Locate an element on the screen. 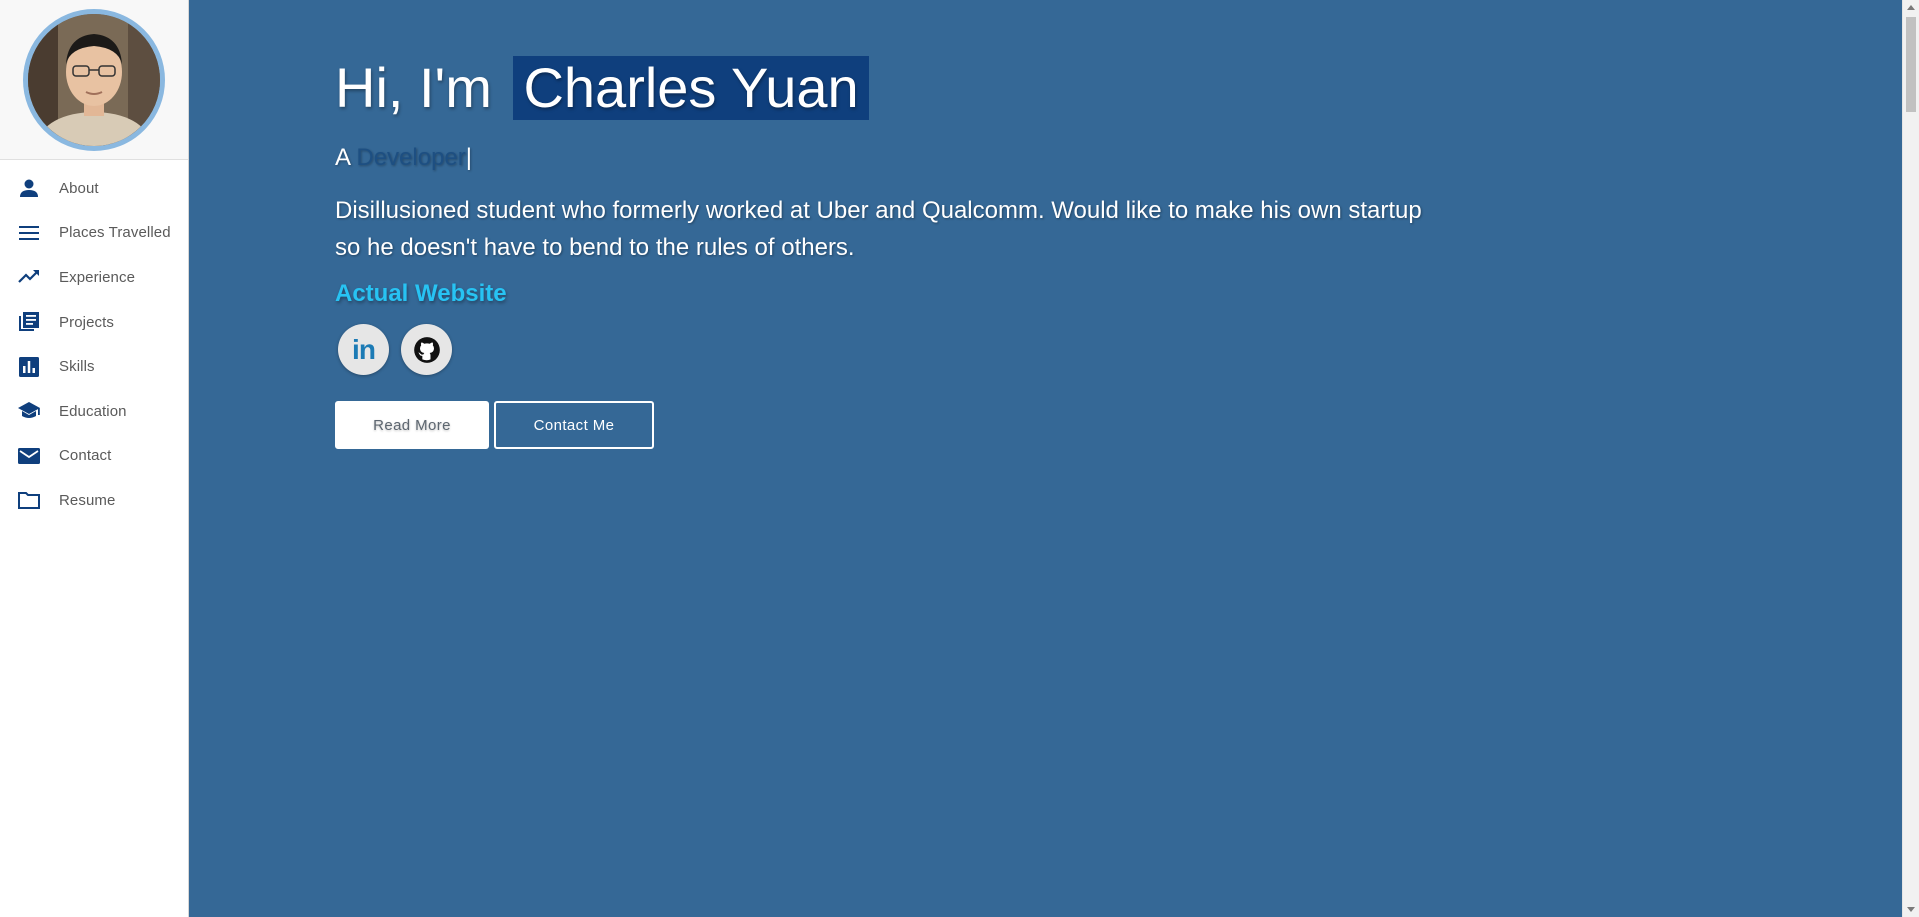  sidebar-item-contact: Contact is located at coordinates (94, 456).